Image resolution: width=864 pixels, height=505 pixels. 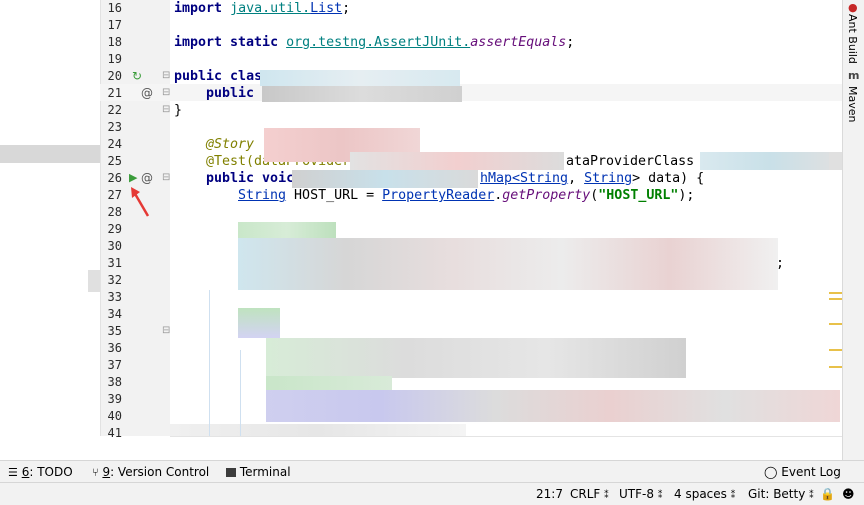 I want to click on list-icon: ☰, so click(x=13, y=472).